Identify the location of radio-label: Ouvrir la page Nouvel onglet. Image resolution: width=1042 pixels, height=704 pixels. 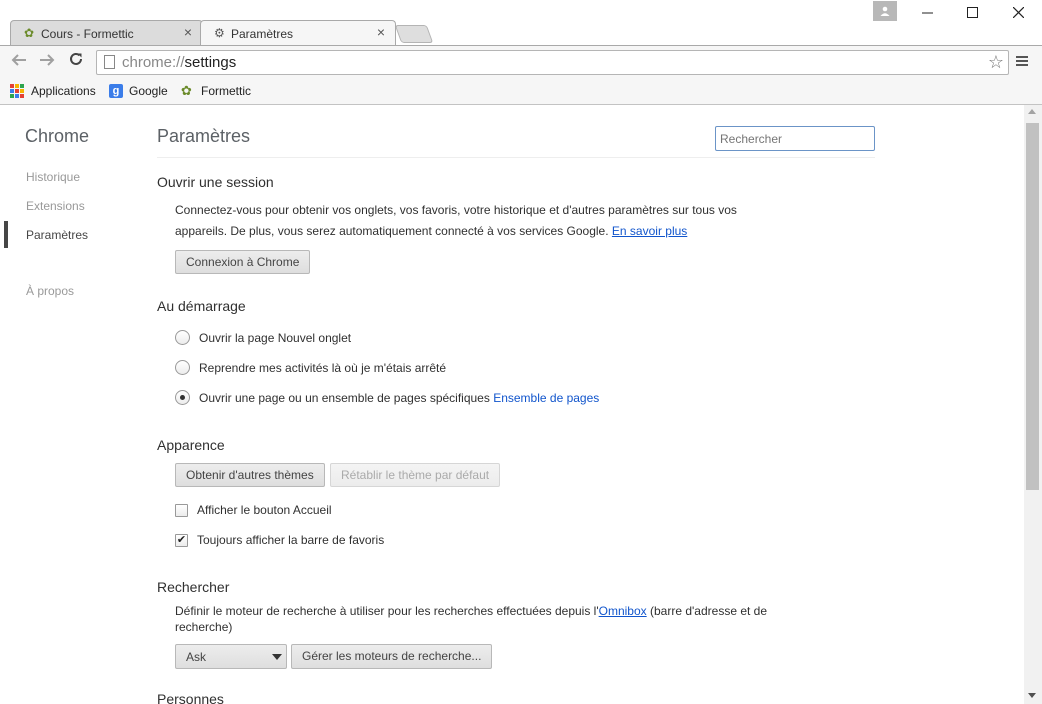
(275, 337).